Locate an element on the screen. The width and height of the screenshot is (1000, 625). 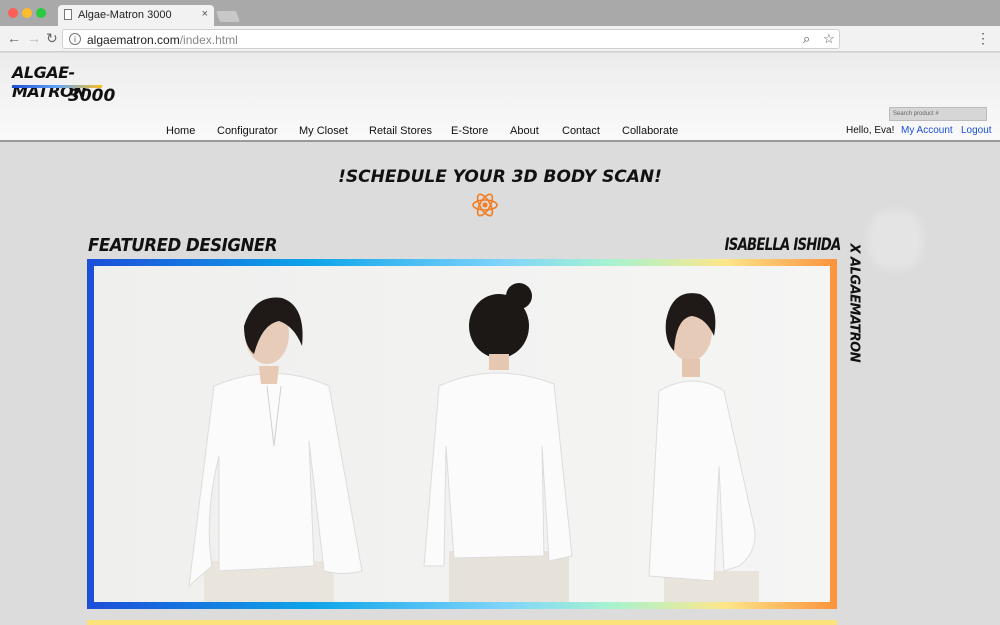
tab-title: Algae-Matron 3000 is located at coordinates (125, 15).